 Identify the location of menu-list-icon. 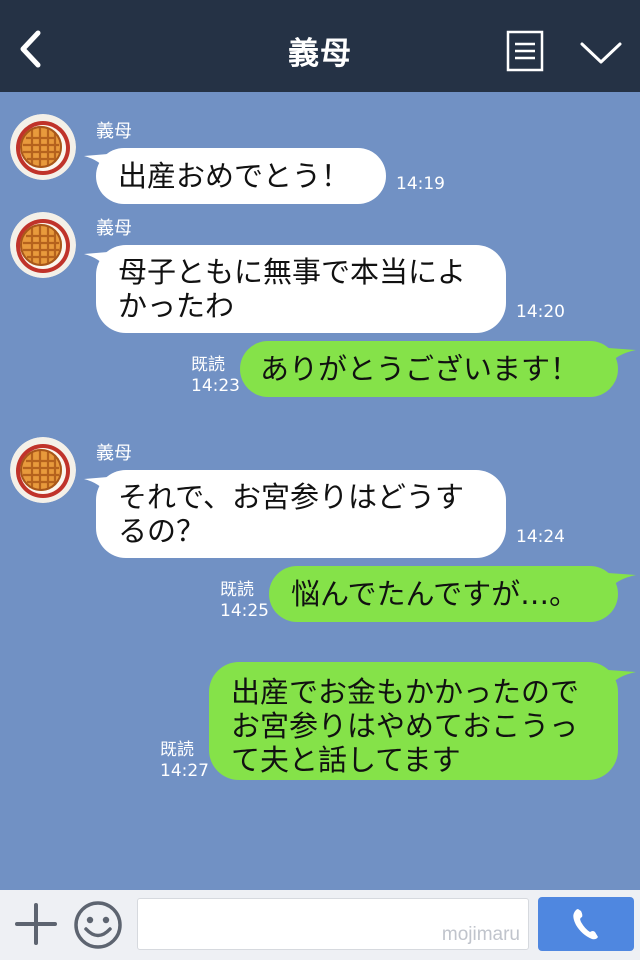
(525, 51).